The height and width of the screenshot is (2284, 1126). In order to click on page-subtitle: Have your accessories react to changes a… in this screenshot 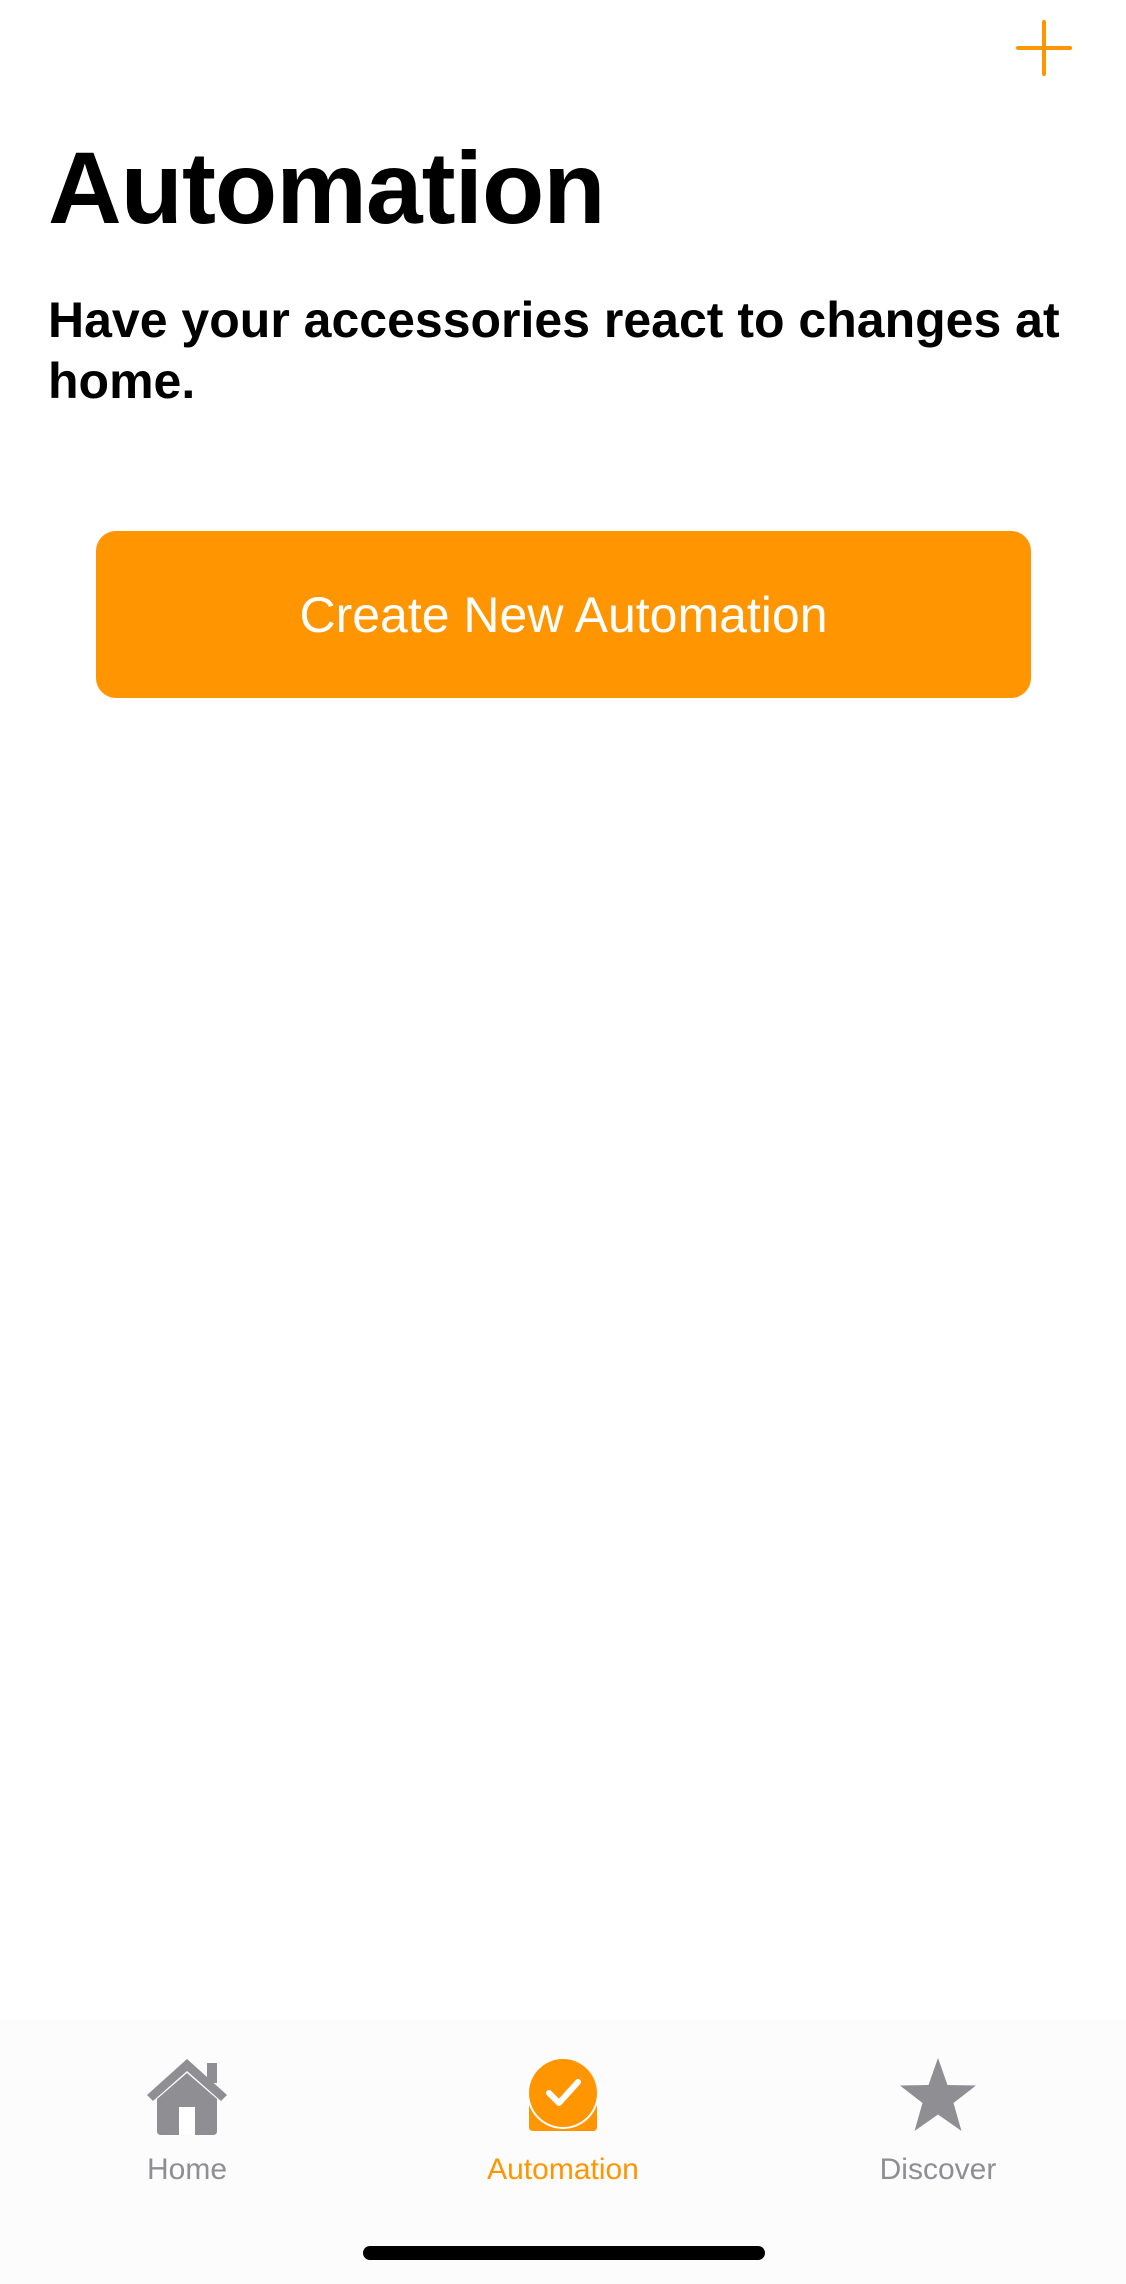, I will do `click(554, 350)`.